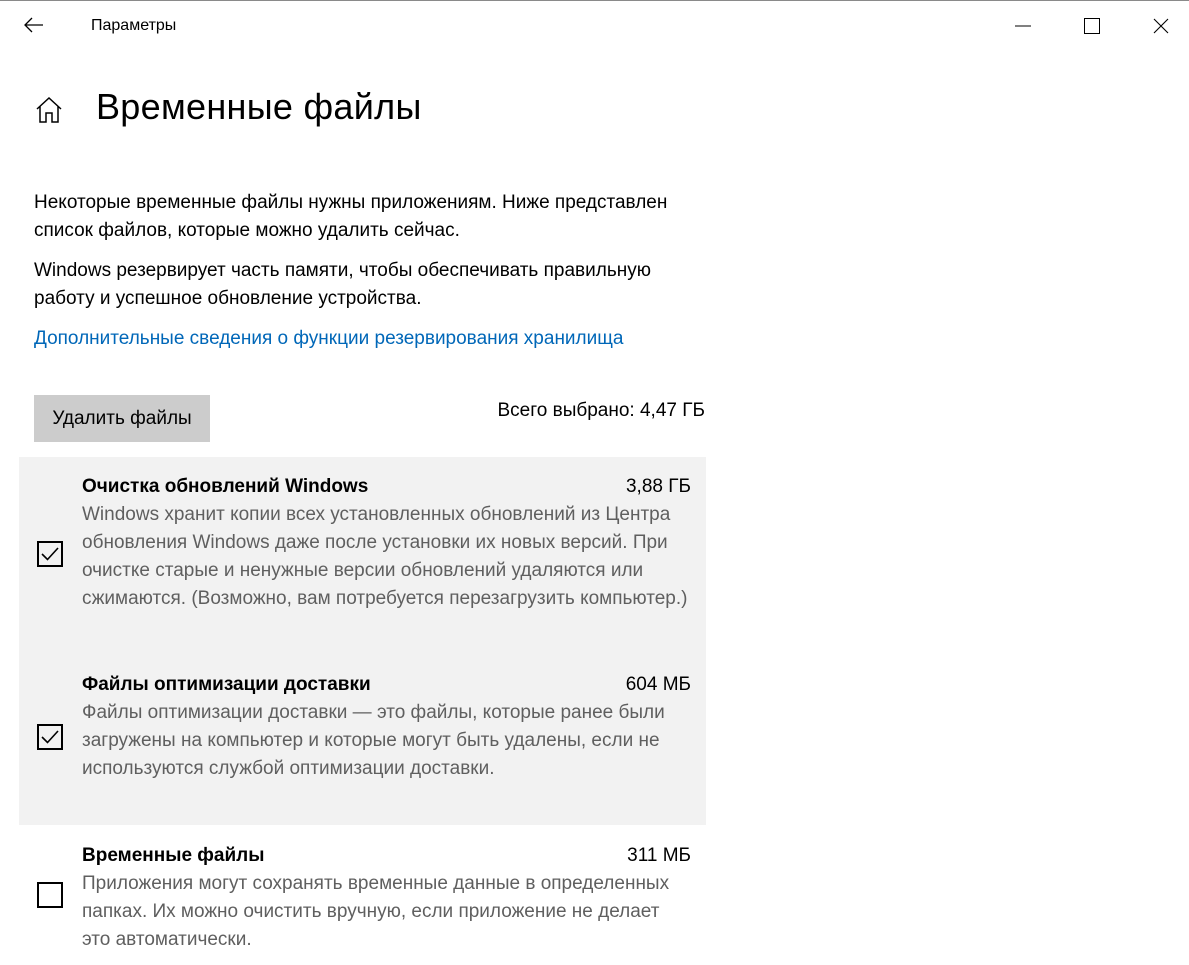 Image resolution: width=1189 pixels, height=965 pixels. I want to click on total-selected-size: Всего выбрано: 4,47 ГБ, so click(601, 410).